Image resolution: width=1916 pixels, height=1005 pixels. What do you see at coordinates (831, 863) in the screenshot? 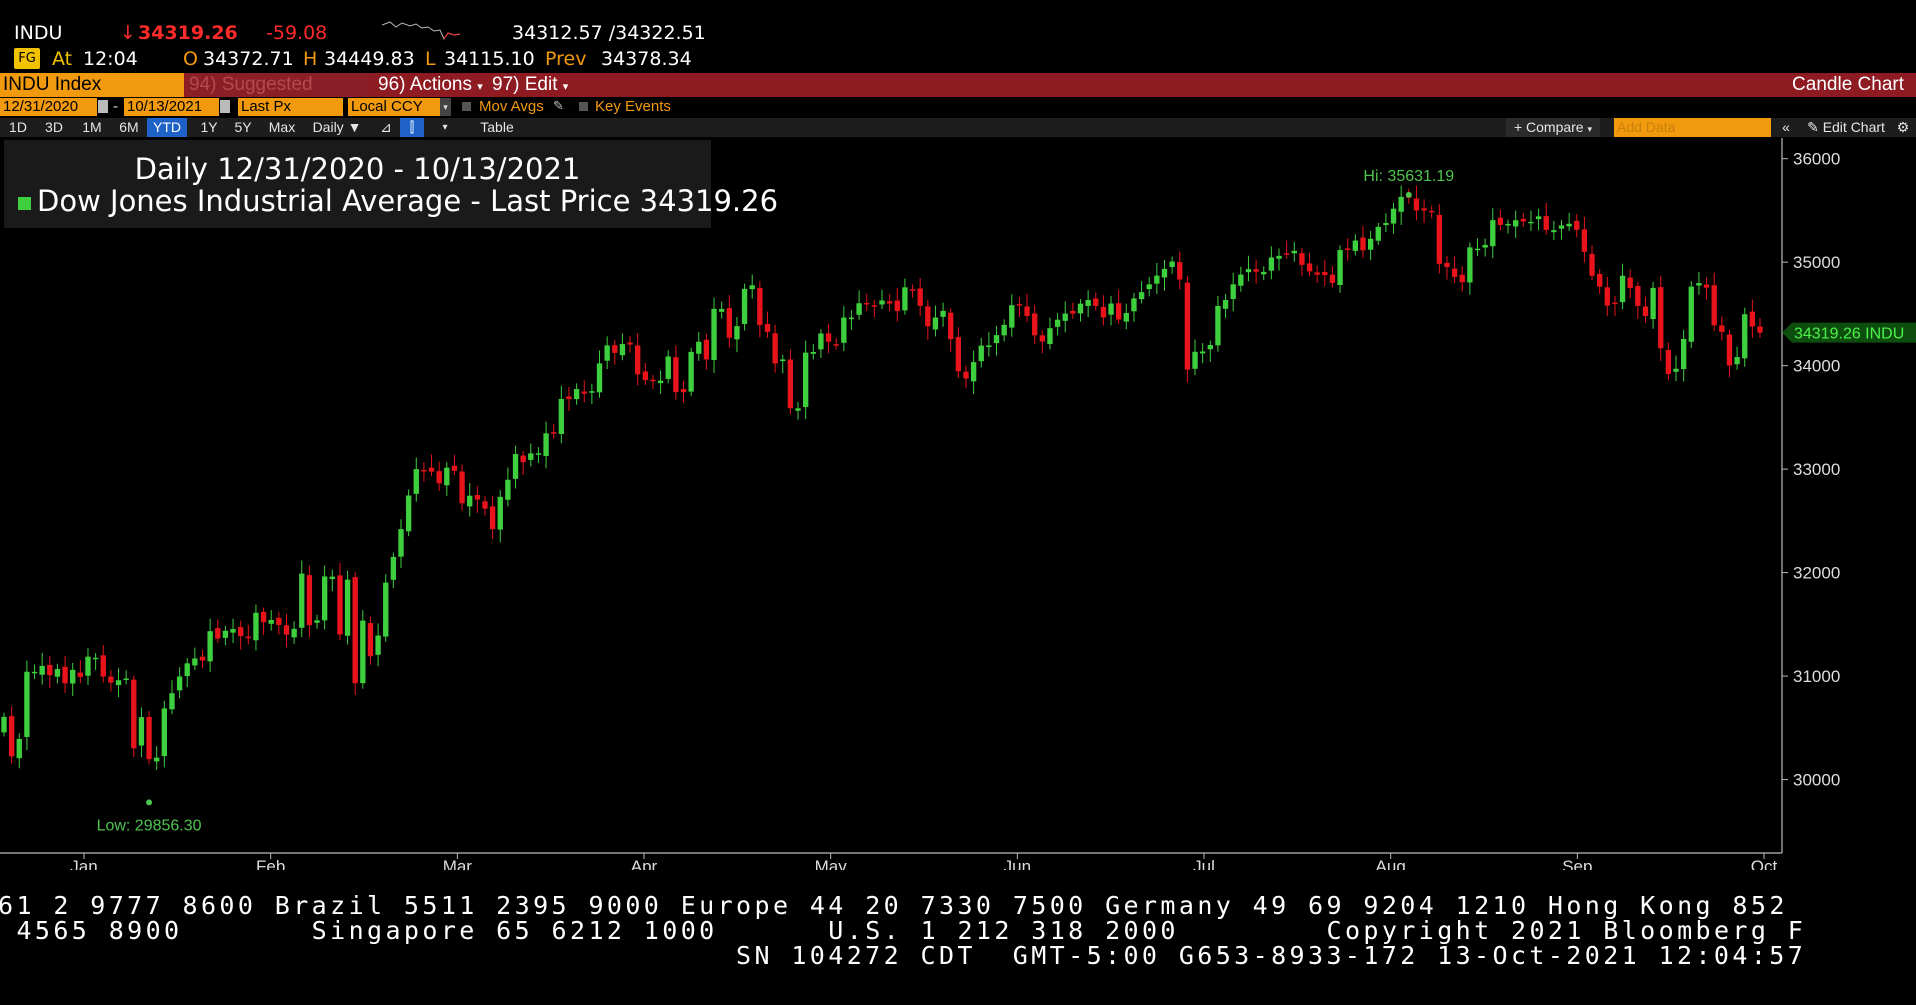
I see `x-tick-label: May` at bounding box center [831, 863].